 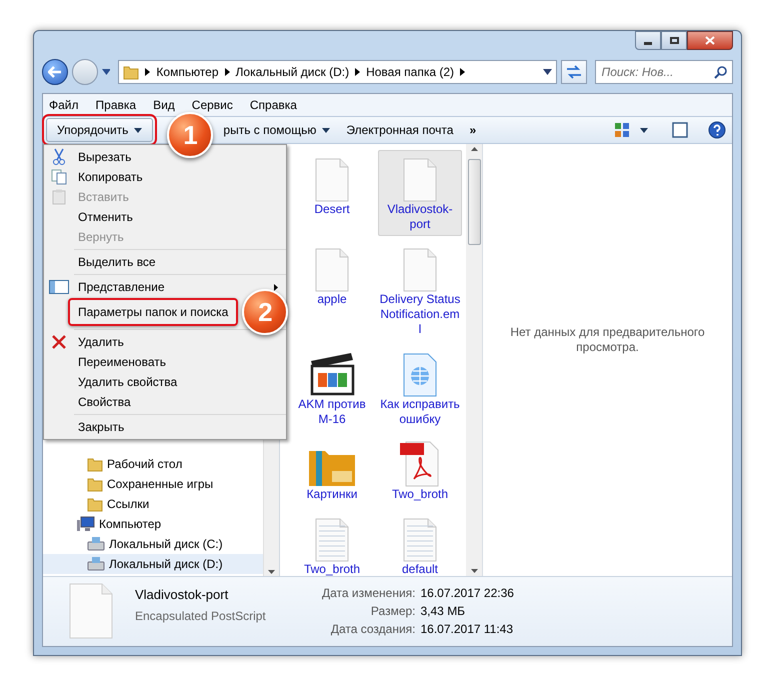 I want to click on copy-icon, so click(x=59, y=177).